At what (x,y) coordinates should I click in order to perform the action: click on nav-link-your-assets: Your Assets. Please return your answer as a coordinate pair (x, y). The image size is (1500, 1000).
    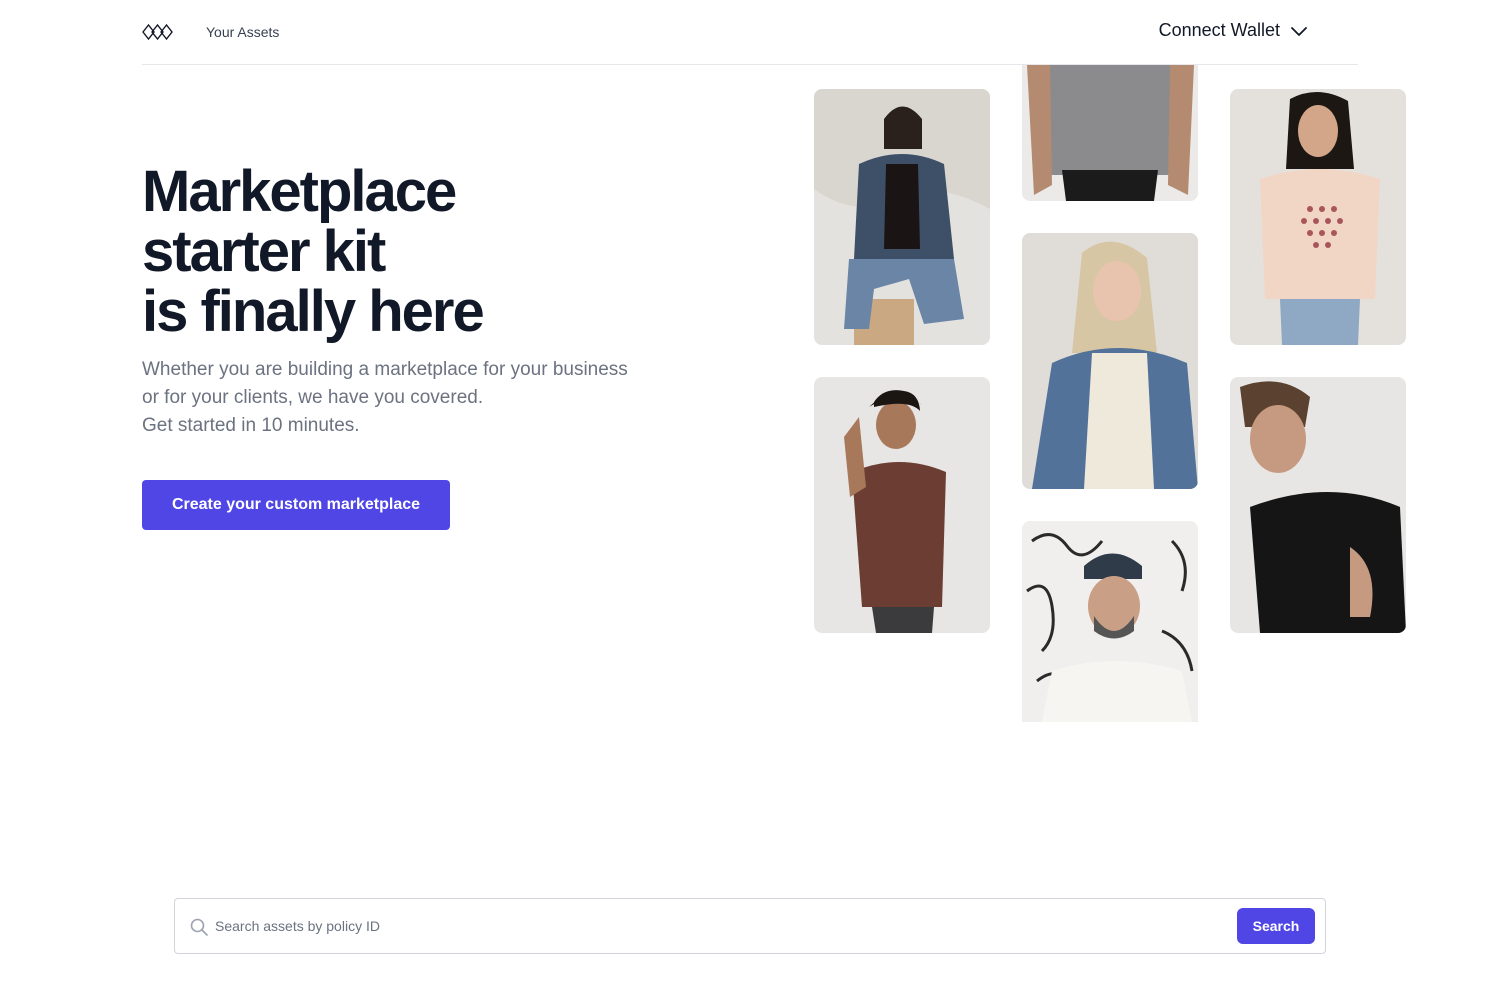
    Looking at the image, I should click on (242, 32).